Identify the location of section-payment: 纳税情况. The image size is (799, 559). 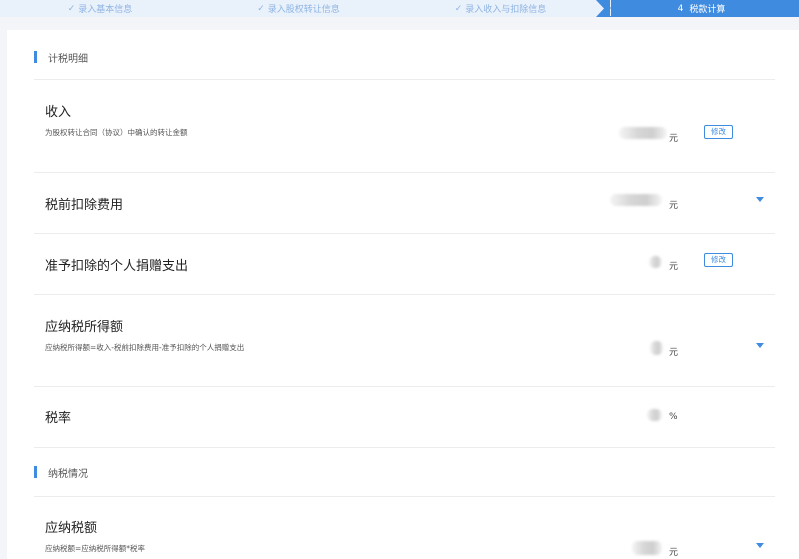
(61, 472).